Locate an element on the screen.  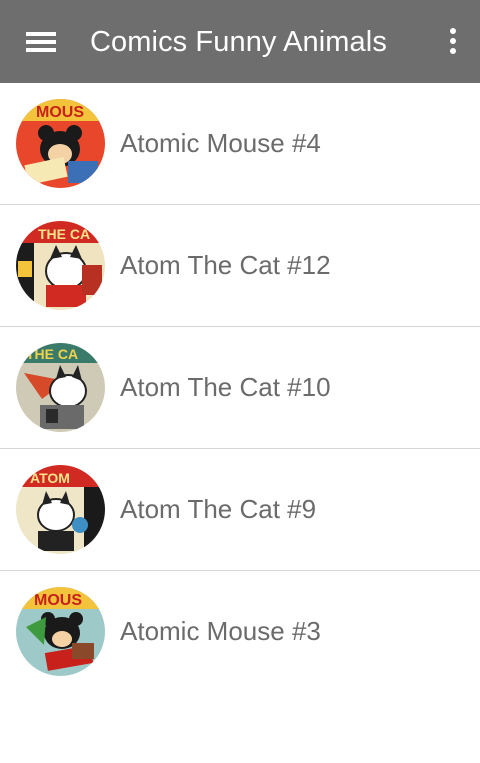
svg-text: ATOM is located at coordinates (50, 478).